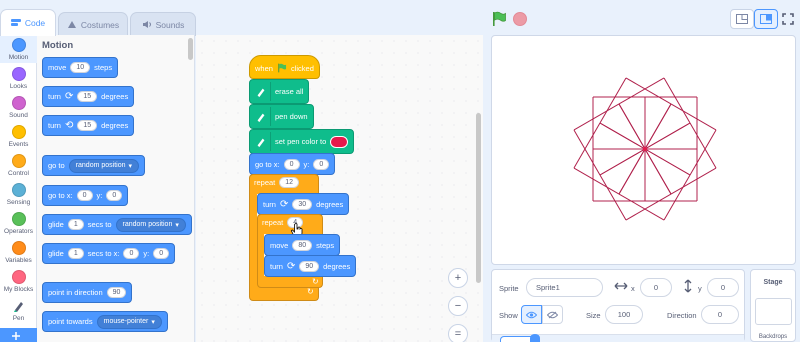 The image size is (800, 342). I want to click on block-text: go to, so click(56, 165).